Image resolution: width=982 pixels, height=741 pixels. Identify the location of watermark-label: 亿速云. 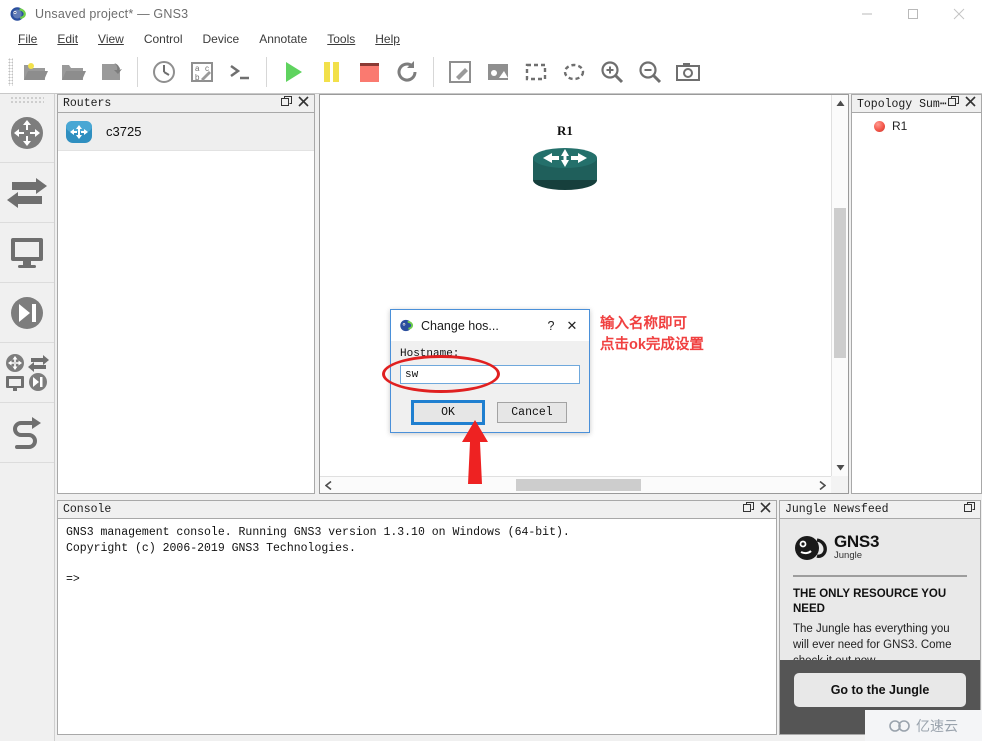
(937, 725).